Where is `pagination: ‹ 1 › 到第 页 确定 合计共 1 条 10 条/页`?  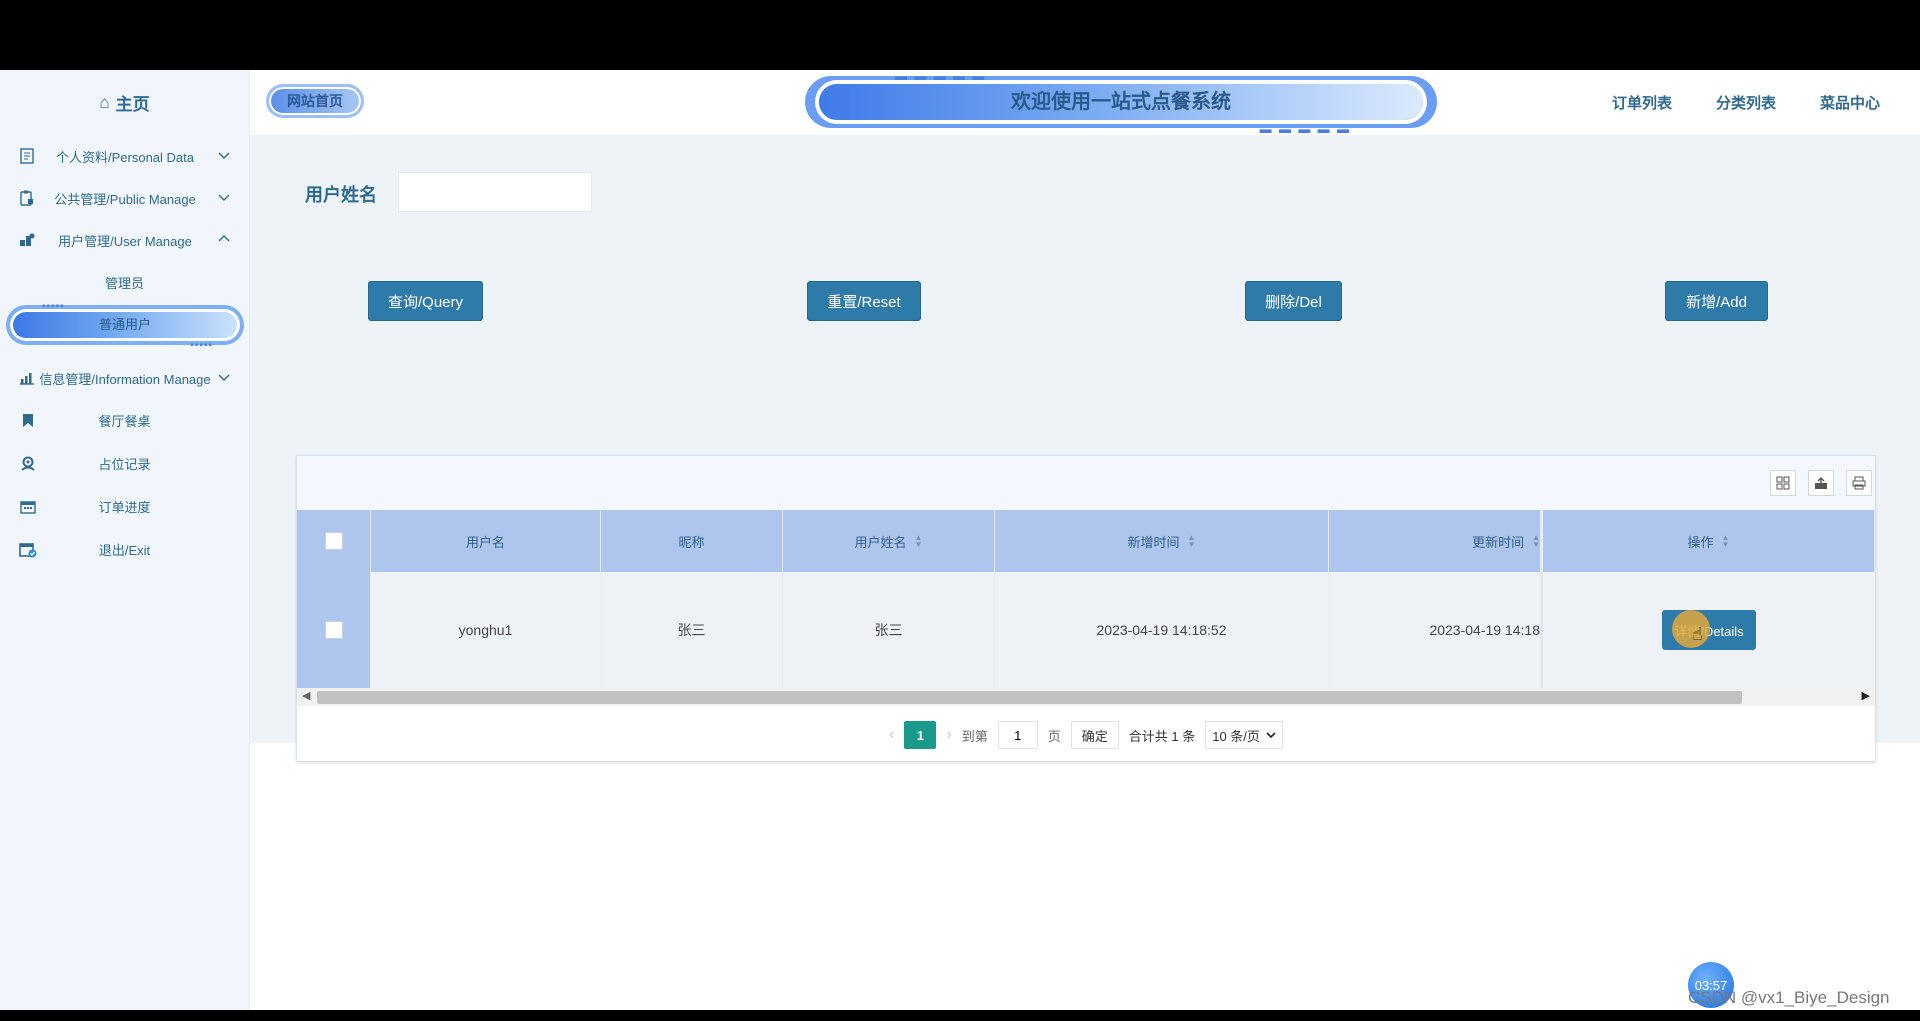 pagination: ‹ 1 › 到第 页 确定 合计共 1 条 10 条/页 is located at coordinates (1086, 735).